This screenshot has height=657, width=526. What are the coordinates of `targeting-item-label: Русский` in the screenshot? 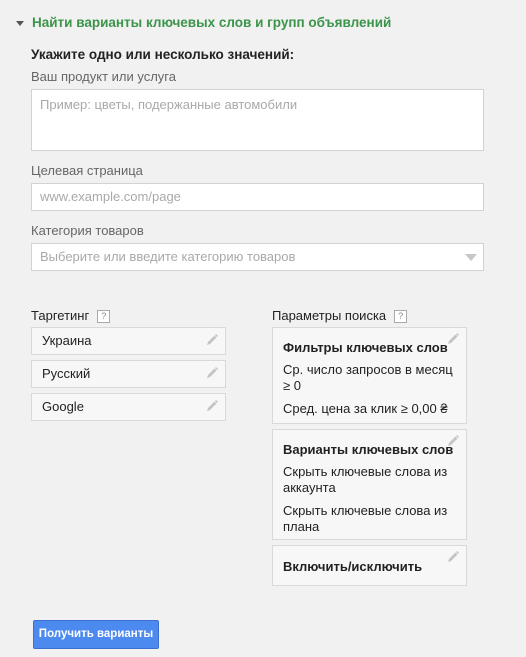 It's located at (66, 373).